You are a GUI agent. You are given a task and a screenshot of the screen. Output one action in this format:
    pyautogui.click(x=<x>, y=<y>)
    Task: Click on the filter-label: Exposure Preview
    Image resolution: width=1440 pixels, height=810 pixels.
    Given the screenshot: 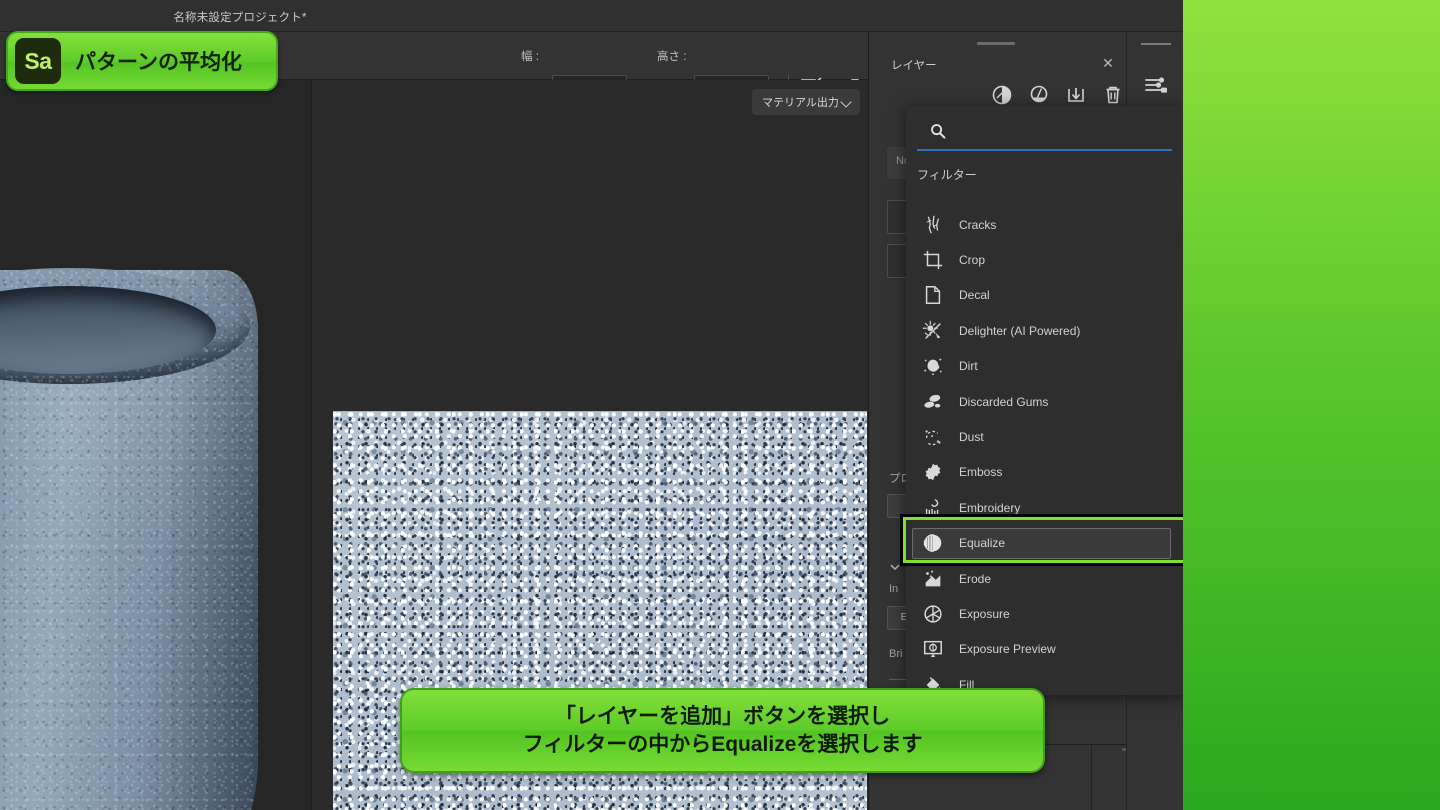 What is the action you would take?
    pyautogui.click(x=1007, y=649)
    